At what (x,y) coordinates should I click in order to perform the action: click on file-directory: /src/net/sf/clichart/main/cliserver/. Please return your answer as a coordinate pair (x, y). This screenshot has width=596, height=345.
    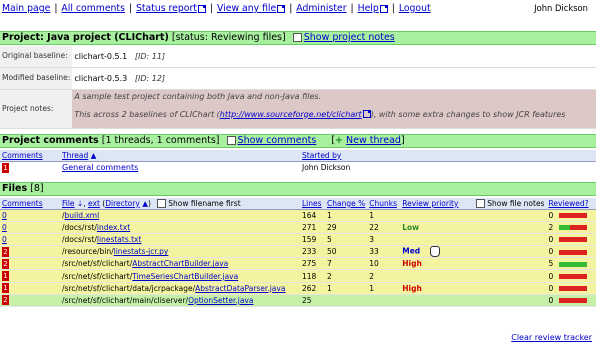
    Looking at the image, I should click on (125, 300).